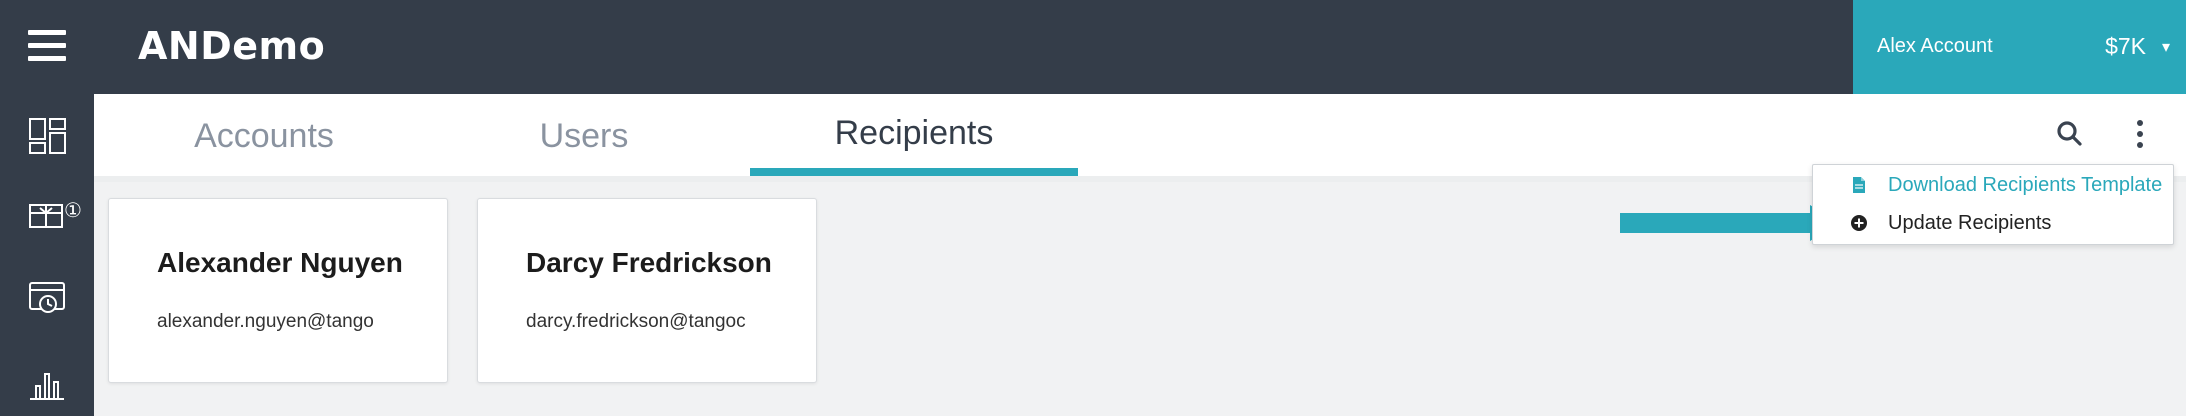 This screenshot has width=2186, height=416. What do you see at coordinates (48, 298) in the screenshot?
I see `scheduled-orders-icon` at bounding box center [48, 298].